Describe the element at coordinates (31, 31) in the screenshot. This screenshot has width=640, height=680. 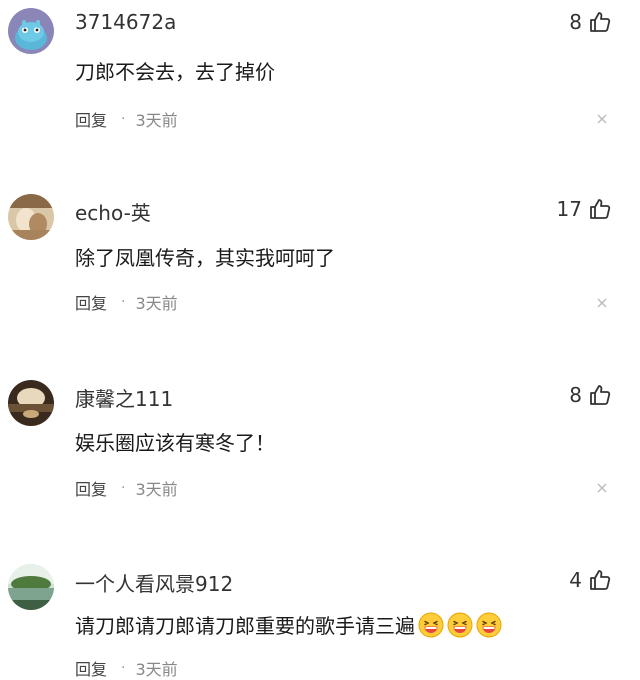
I see `blue-cartoon-avatar-icon` at that location.